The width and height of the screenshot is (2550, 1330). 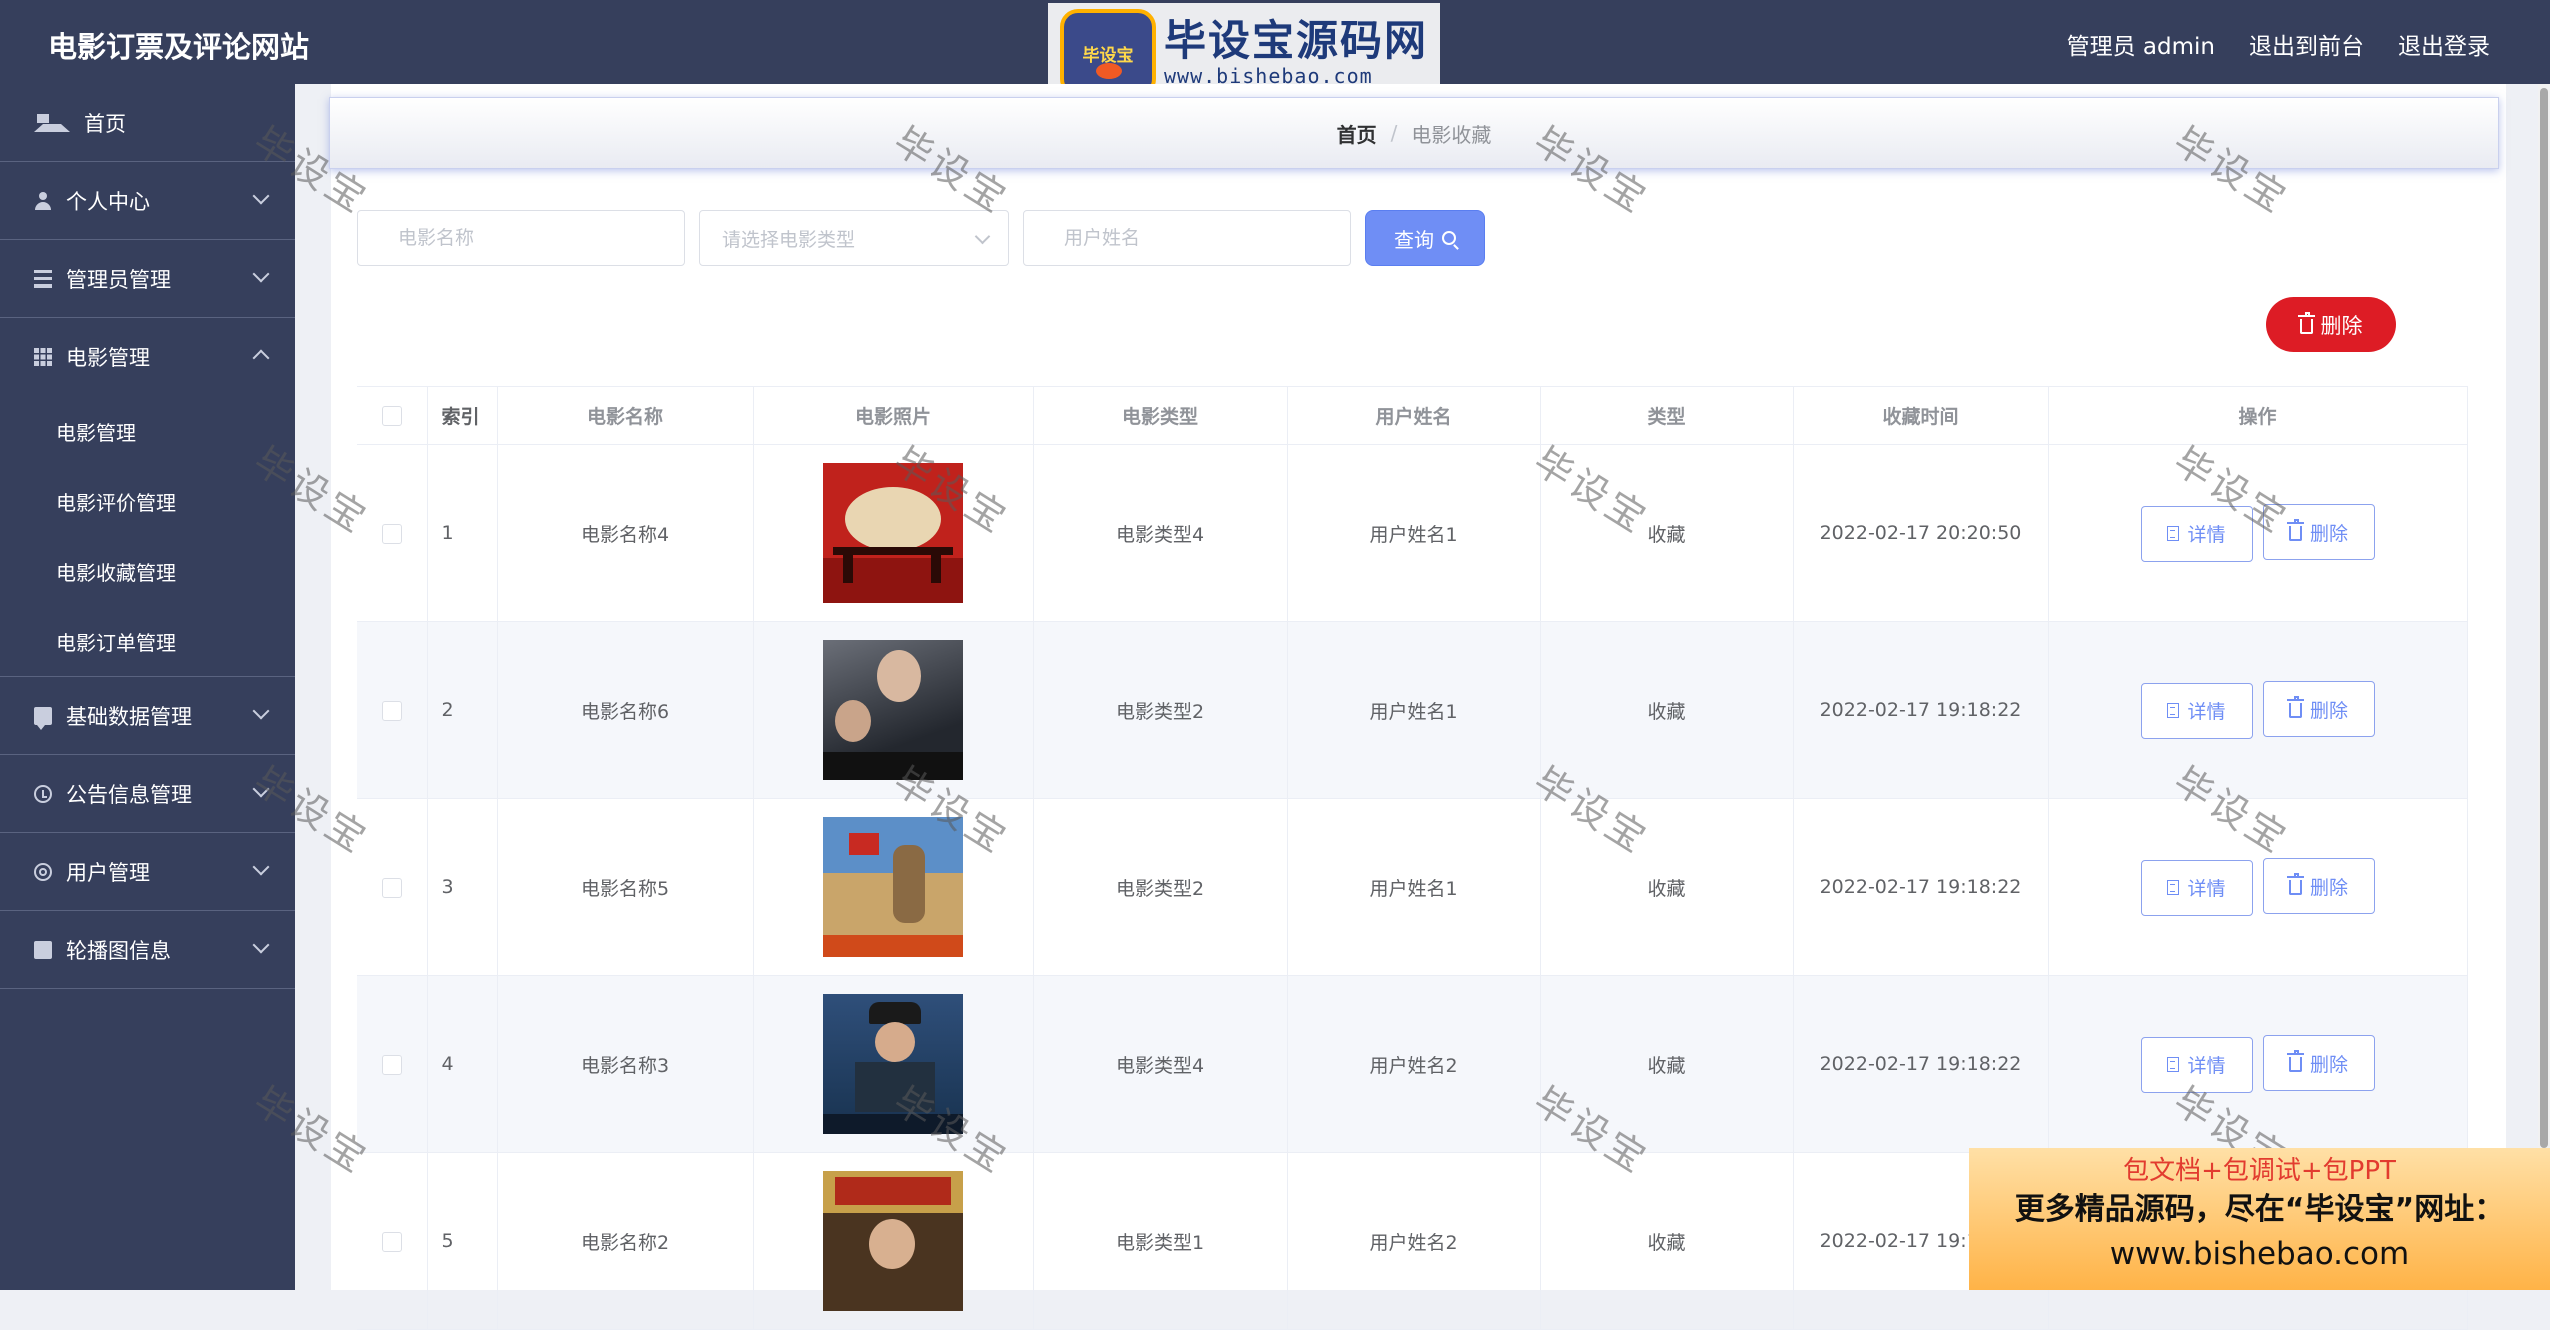 I want to click on home-icon, so click(x=52, y=119).